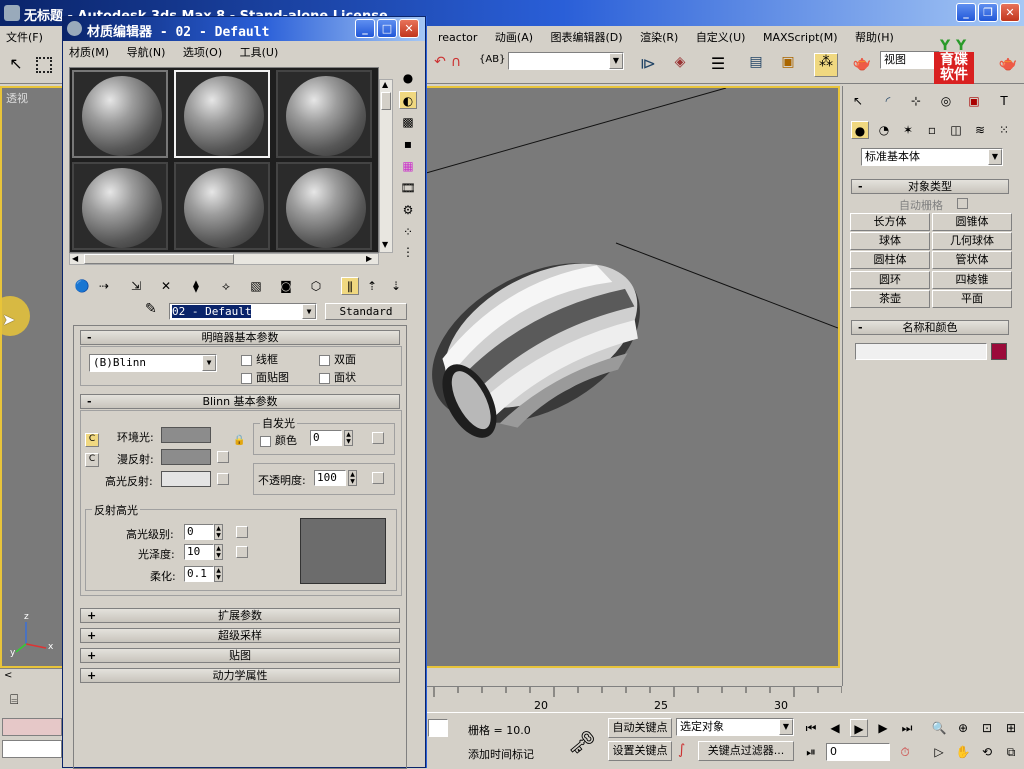  Describe the element at coordinates (242, 552) in the screenshot. I see `glossiness-map-button` at that location.